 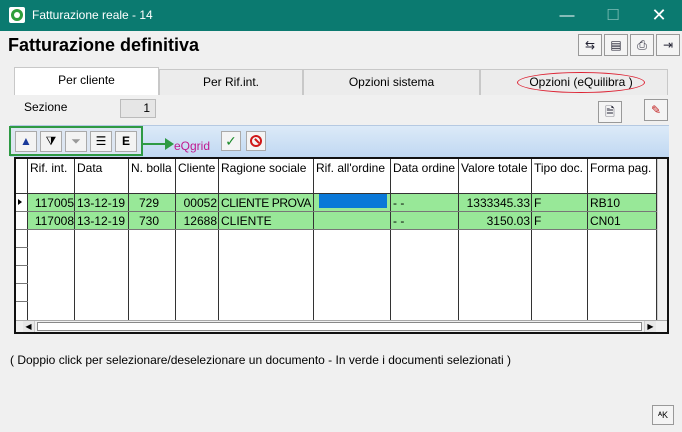 What do you see at coordinates (663, 415) in the screenshot?
I see `font-size-button: ᴬK` at bounding box center [663, 415].